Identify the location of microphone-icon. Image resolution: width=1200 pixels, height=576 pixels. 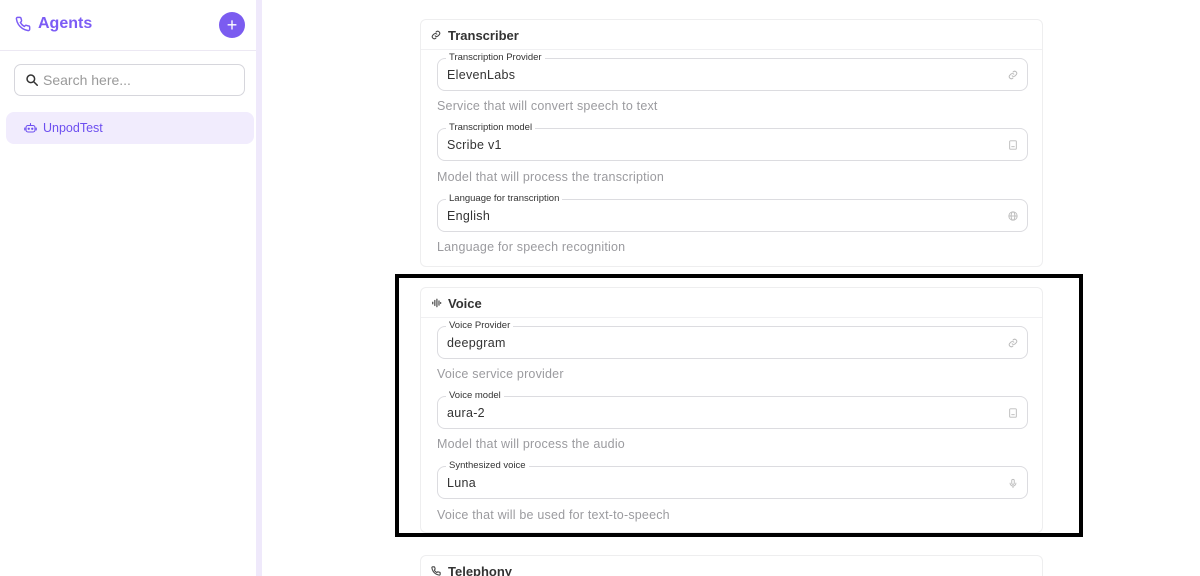
(1013, 483).